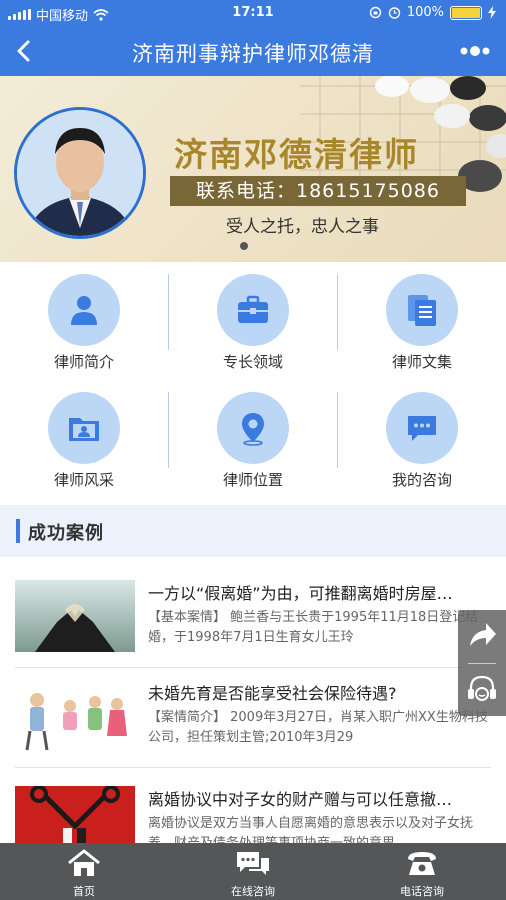 The image size is (506, 900). Describe the element at coordinates (84, 891) in the screenshot. I see `tab-label: 首页` at that location.